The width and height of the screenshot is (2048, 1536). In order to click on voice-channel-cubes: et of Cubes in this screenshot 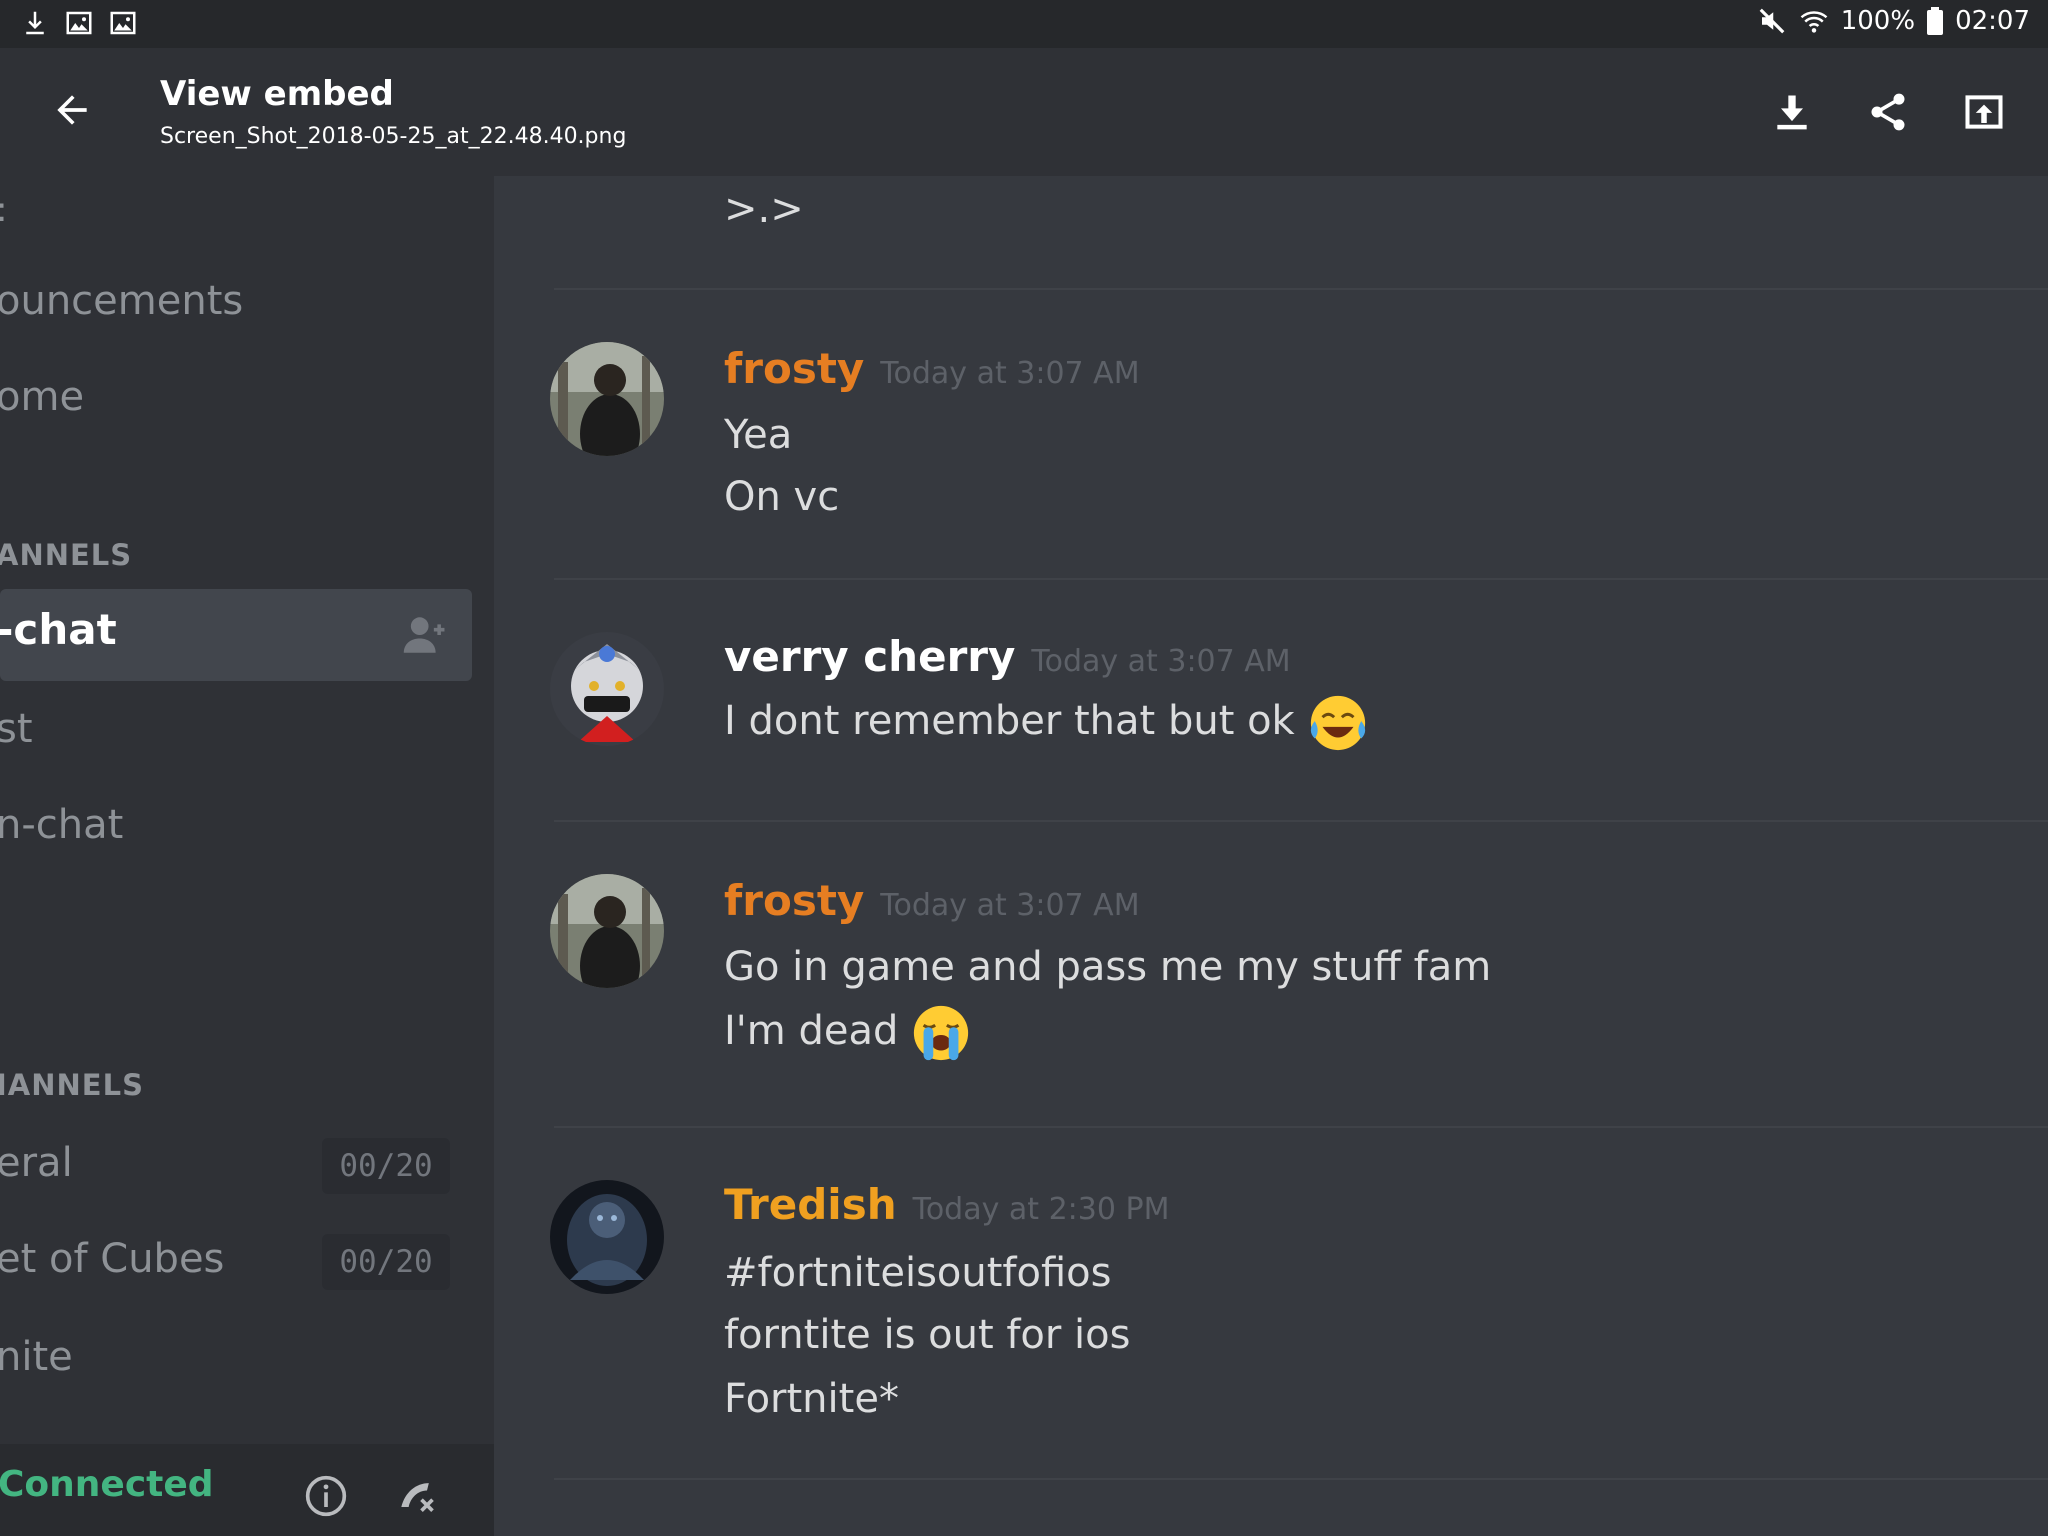, I will do `click(112, 1259)`.